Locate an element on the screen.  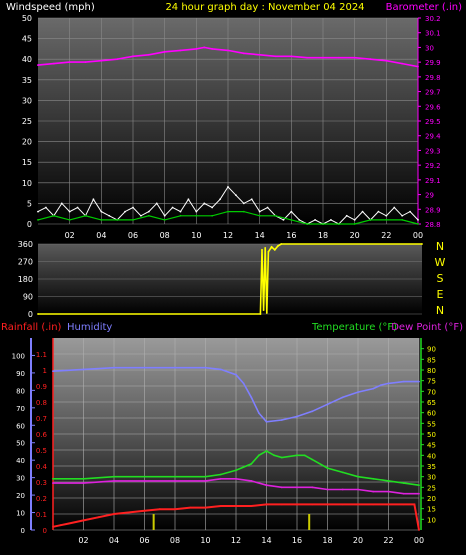
compass-label: E is located at coordinates (440, 294).